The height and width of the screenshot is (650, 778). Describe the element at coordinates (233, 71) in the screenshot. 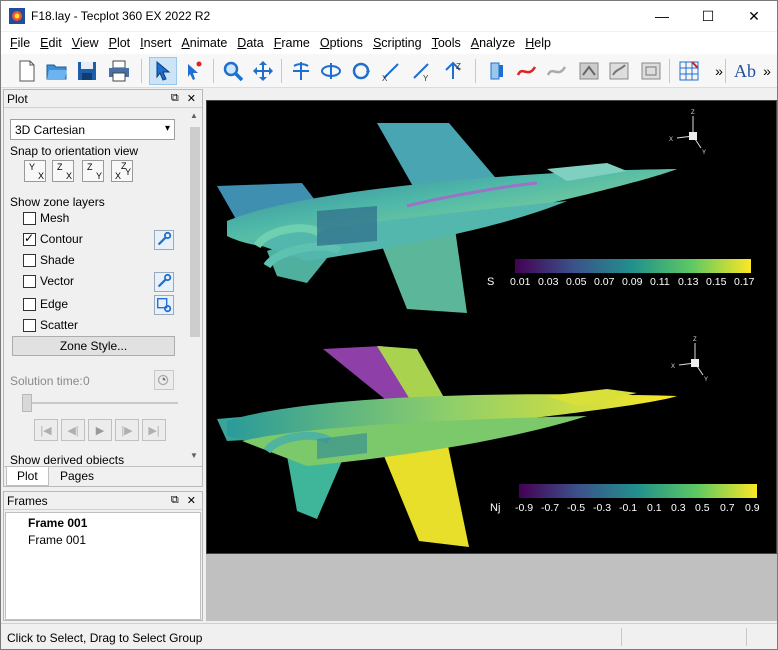

I see `zoom-icon` at that location.